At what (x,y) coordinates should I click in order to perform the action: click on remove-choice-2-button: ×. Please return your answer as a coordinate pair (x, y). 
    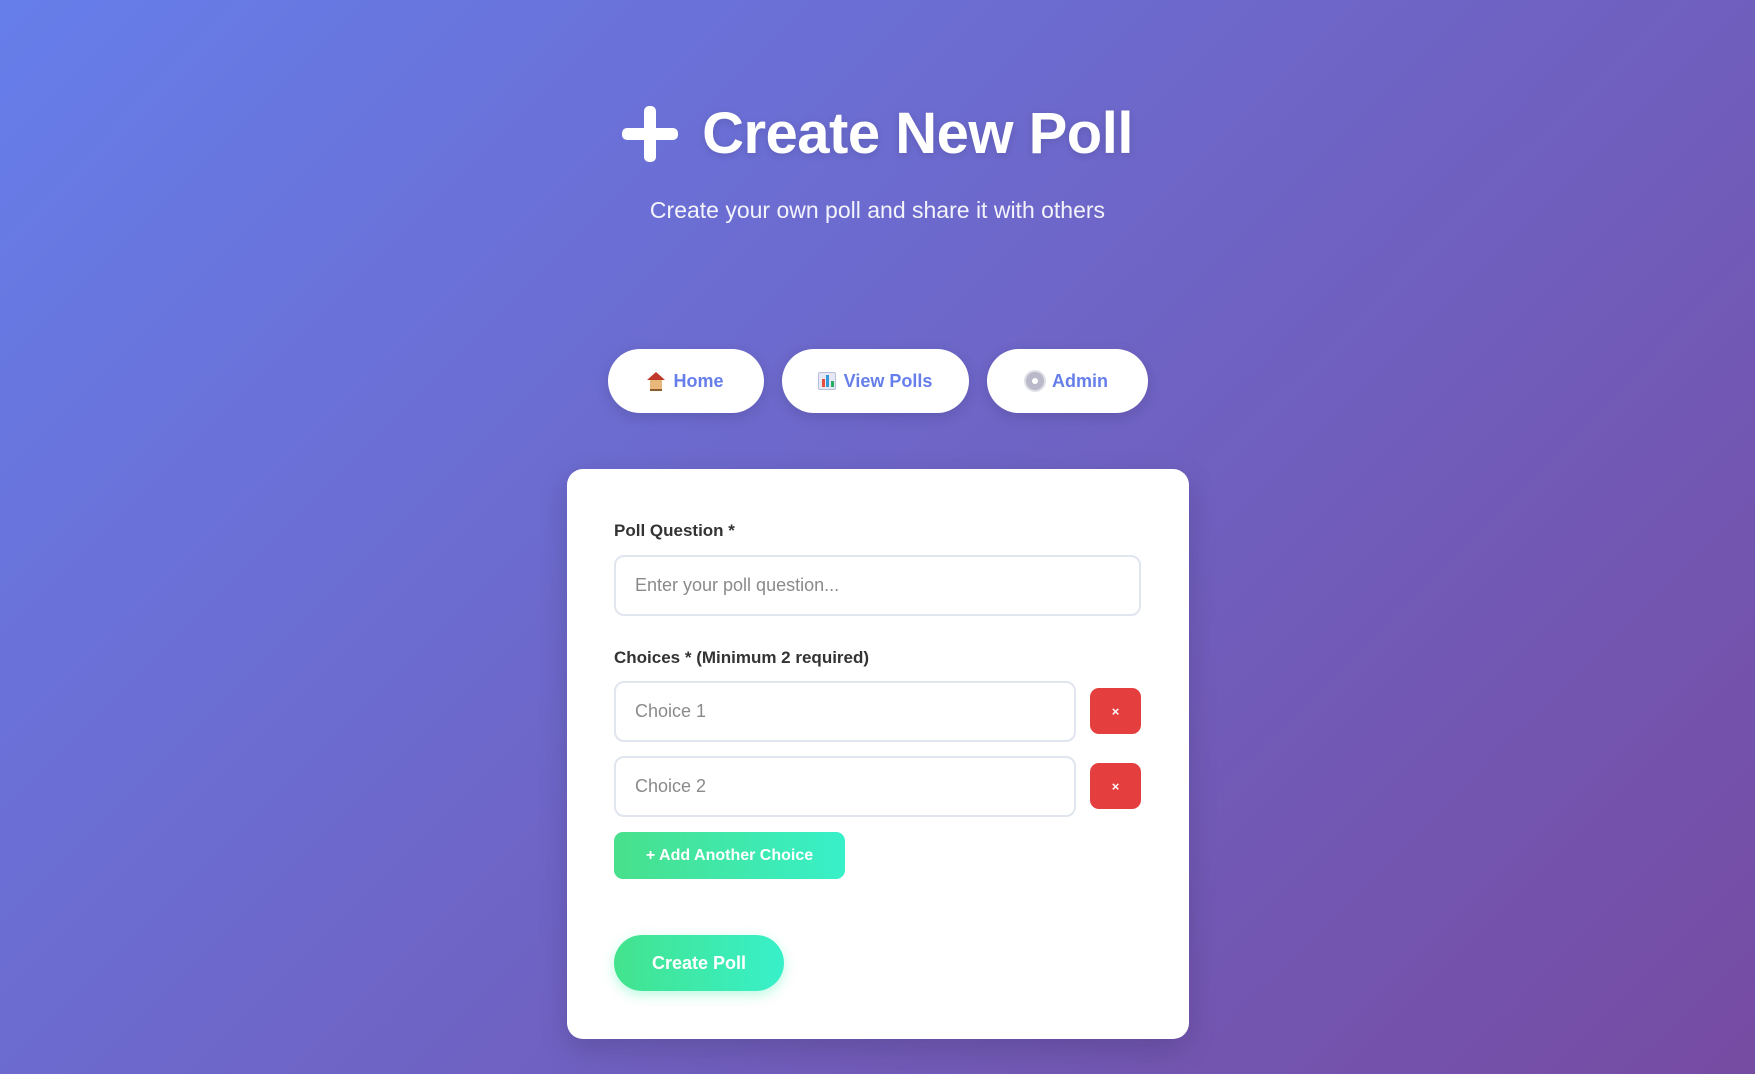
    Looking at the image, I should click on (1115, 786).